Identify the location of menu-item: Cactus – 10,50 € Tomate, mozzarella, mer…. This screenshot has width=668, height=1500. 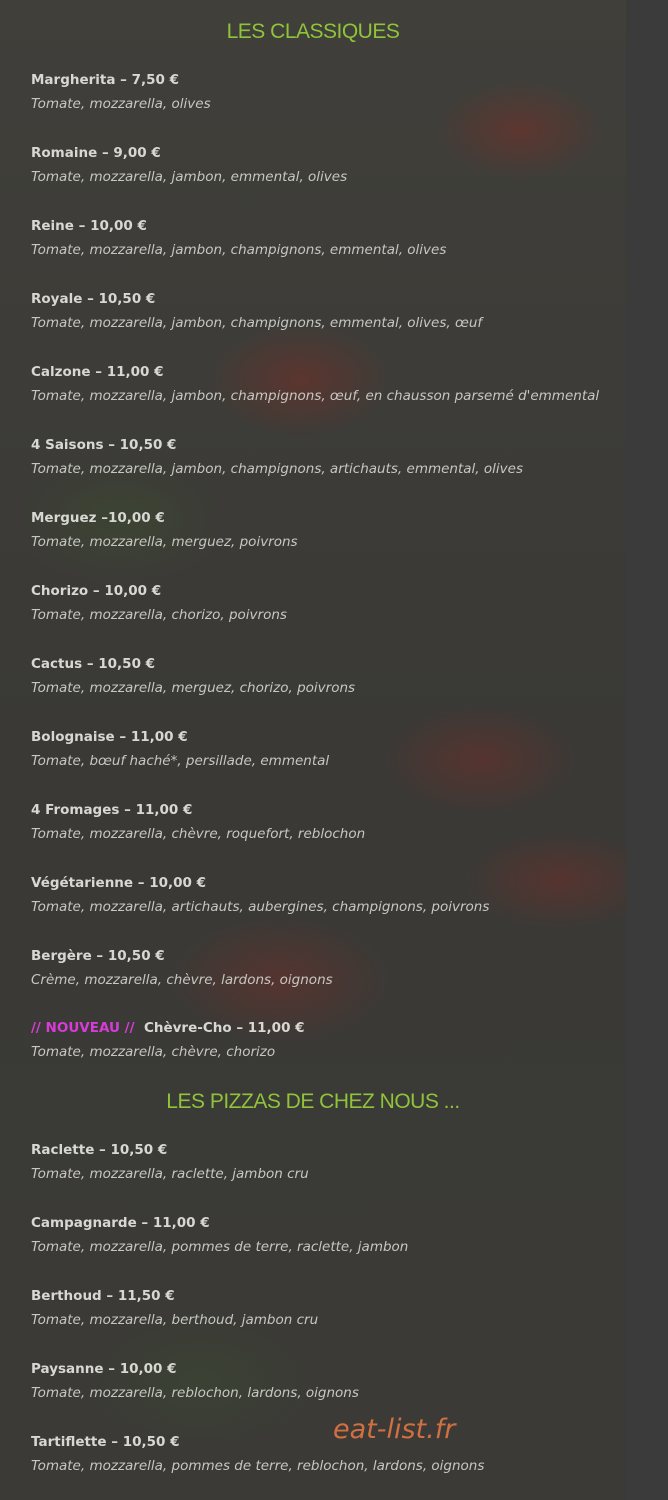
(321, 676).